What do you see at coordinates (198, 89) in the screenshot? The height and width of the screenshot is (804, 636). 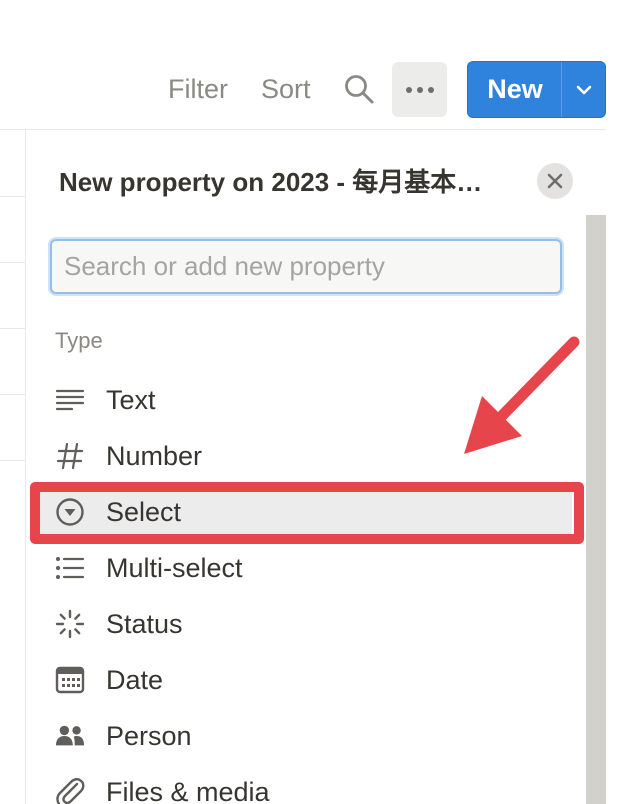 I see `filter-button: Filter` at bounding box center [198, 89].